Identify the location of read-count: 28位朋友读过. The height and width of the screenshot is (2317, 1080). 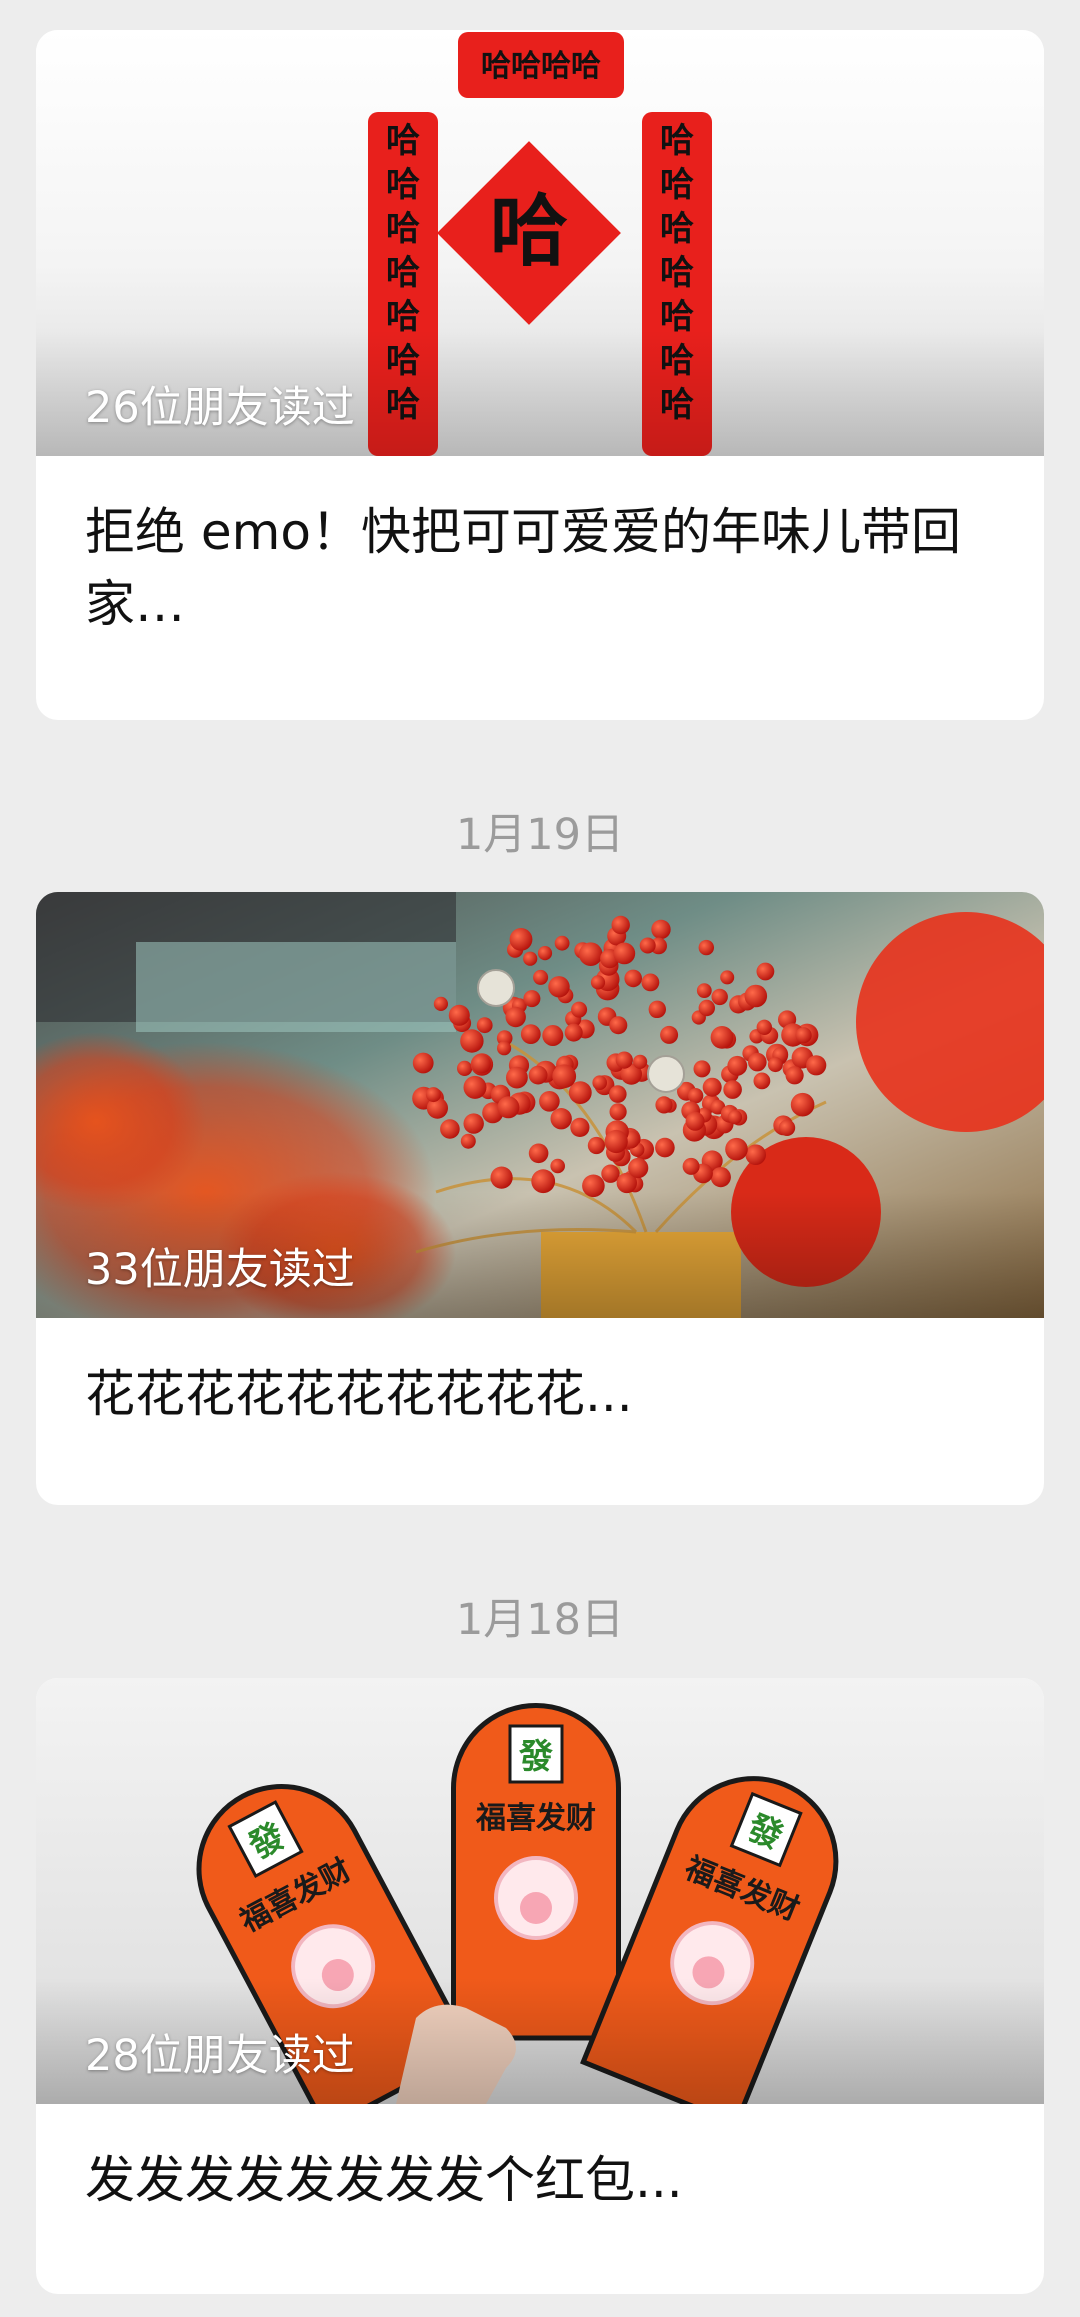
(220, 2056).